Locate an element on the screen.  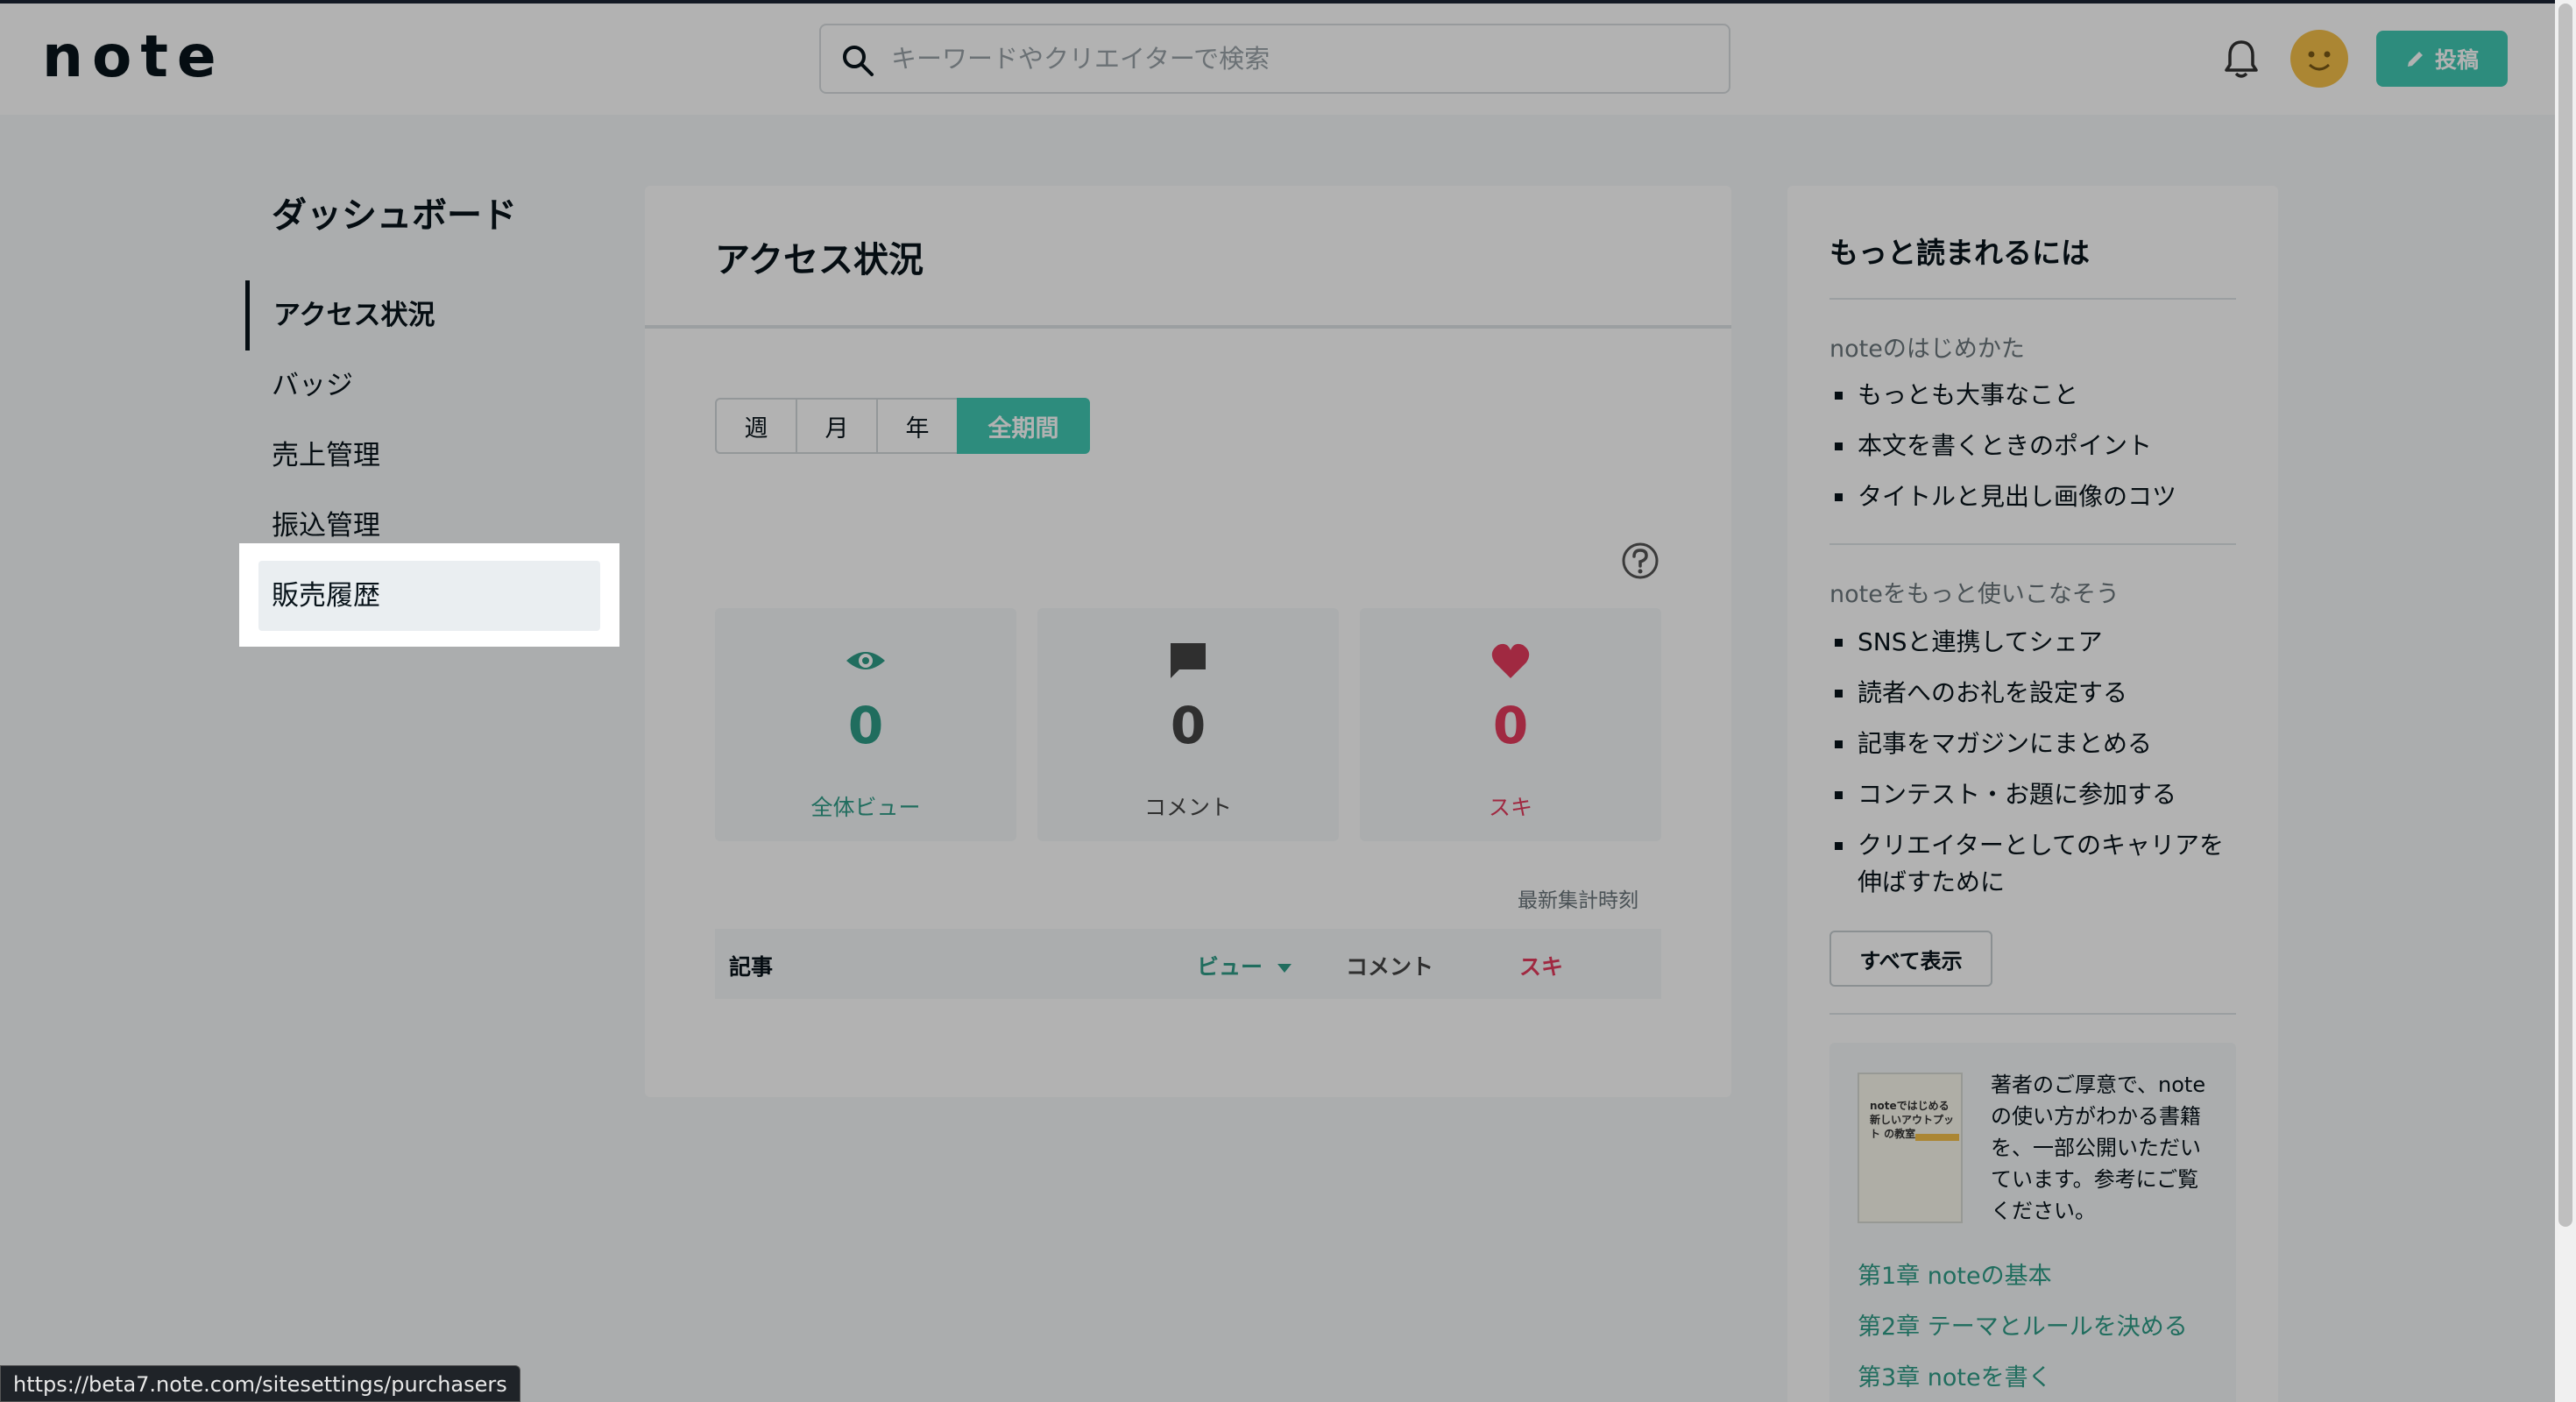
col-views: ビュー is located at coordinates (1245, 965).